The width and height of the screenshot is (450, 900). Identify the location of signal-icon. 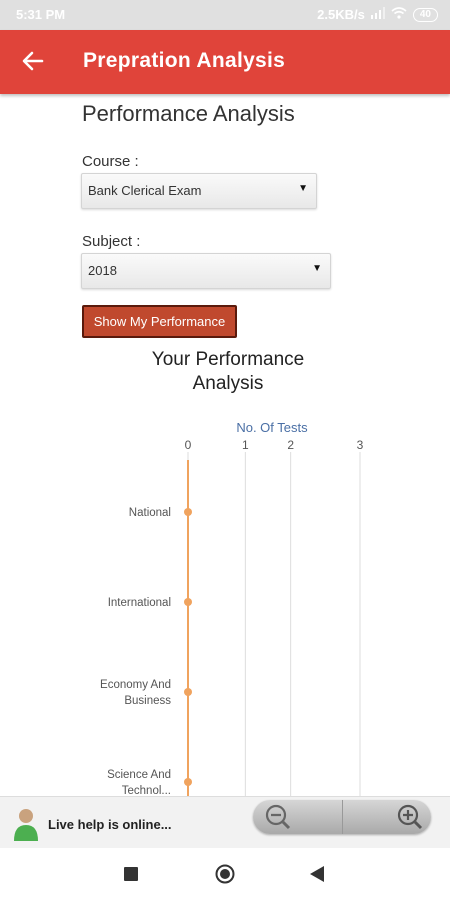
(377, 14).